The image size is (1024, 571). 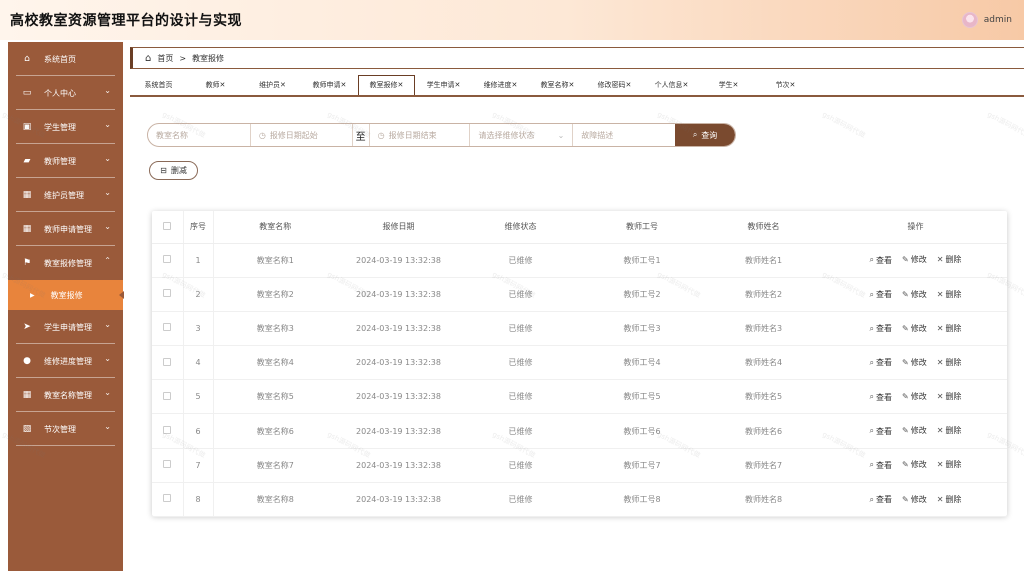 I want to click on sidebar-item-home: ⌂ 系统首页, so click(x=65, y=59).